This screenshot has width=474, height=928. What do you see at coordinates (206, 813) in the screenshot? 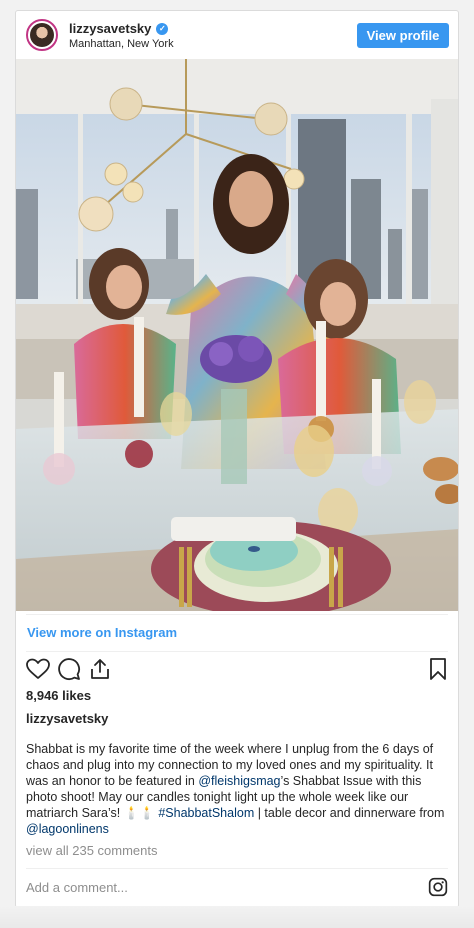
I see `hashtag-link: #ShabbatShalom` at bounding box center [206, 813].